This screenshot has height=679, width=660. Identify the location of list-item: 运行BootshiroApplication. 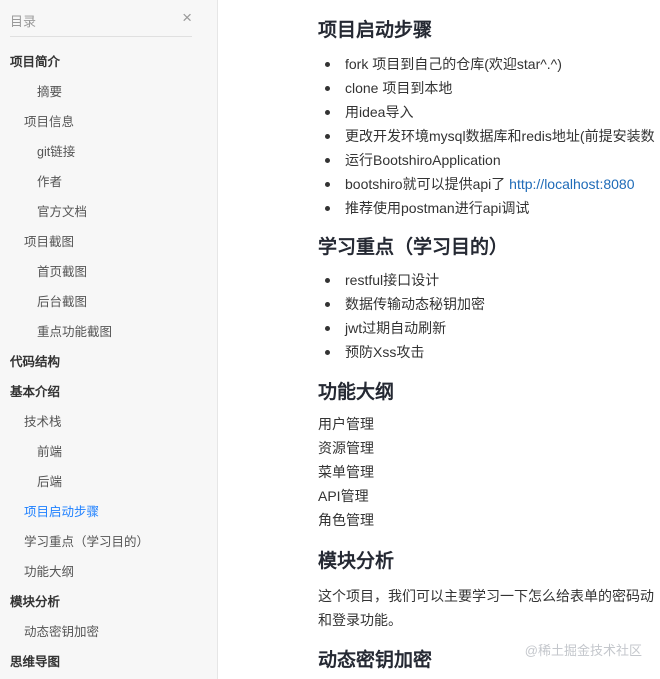
(486, 160).